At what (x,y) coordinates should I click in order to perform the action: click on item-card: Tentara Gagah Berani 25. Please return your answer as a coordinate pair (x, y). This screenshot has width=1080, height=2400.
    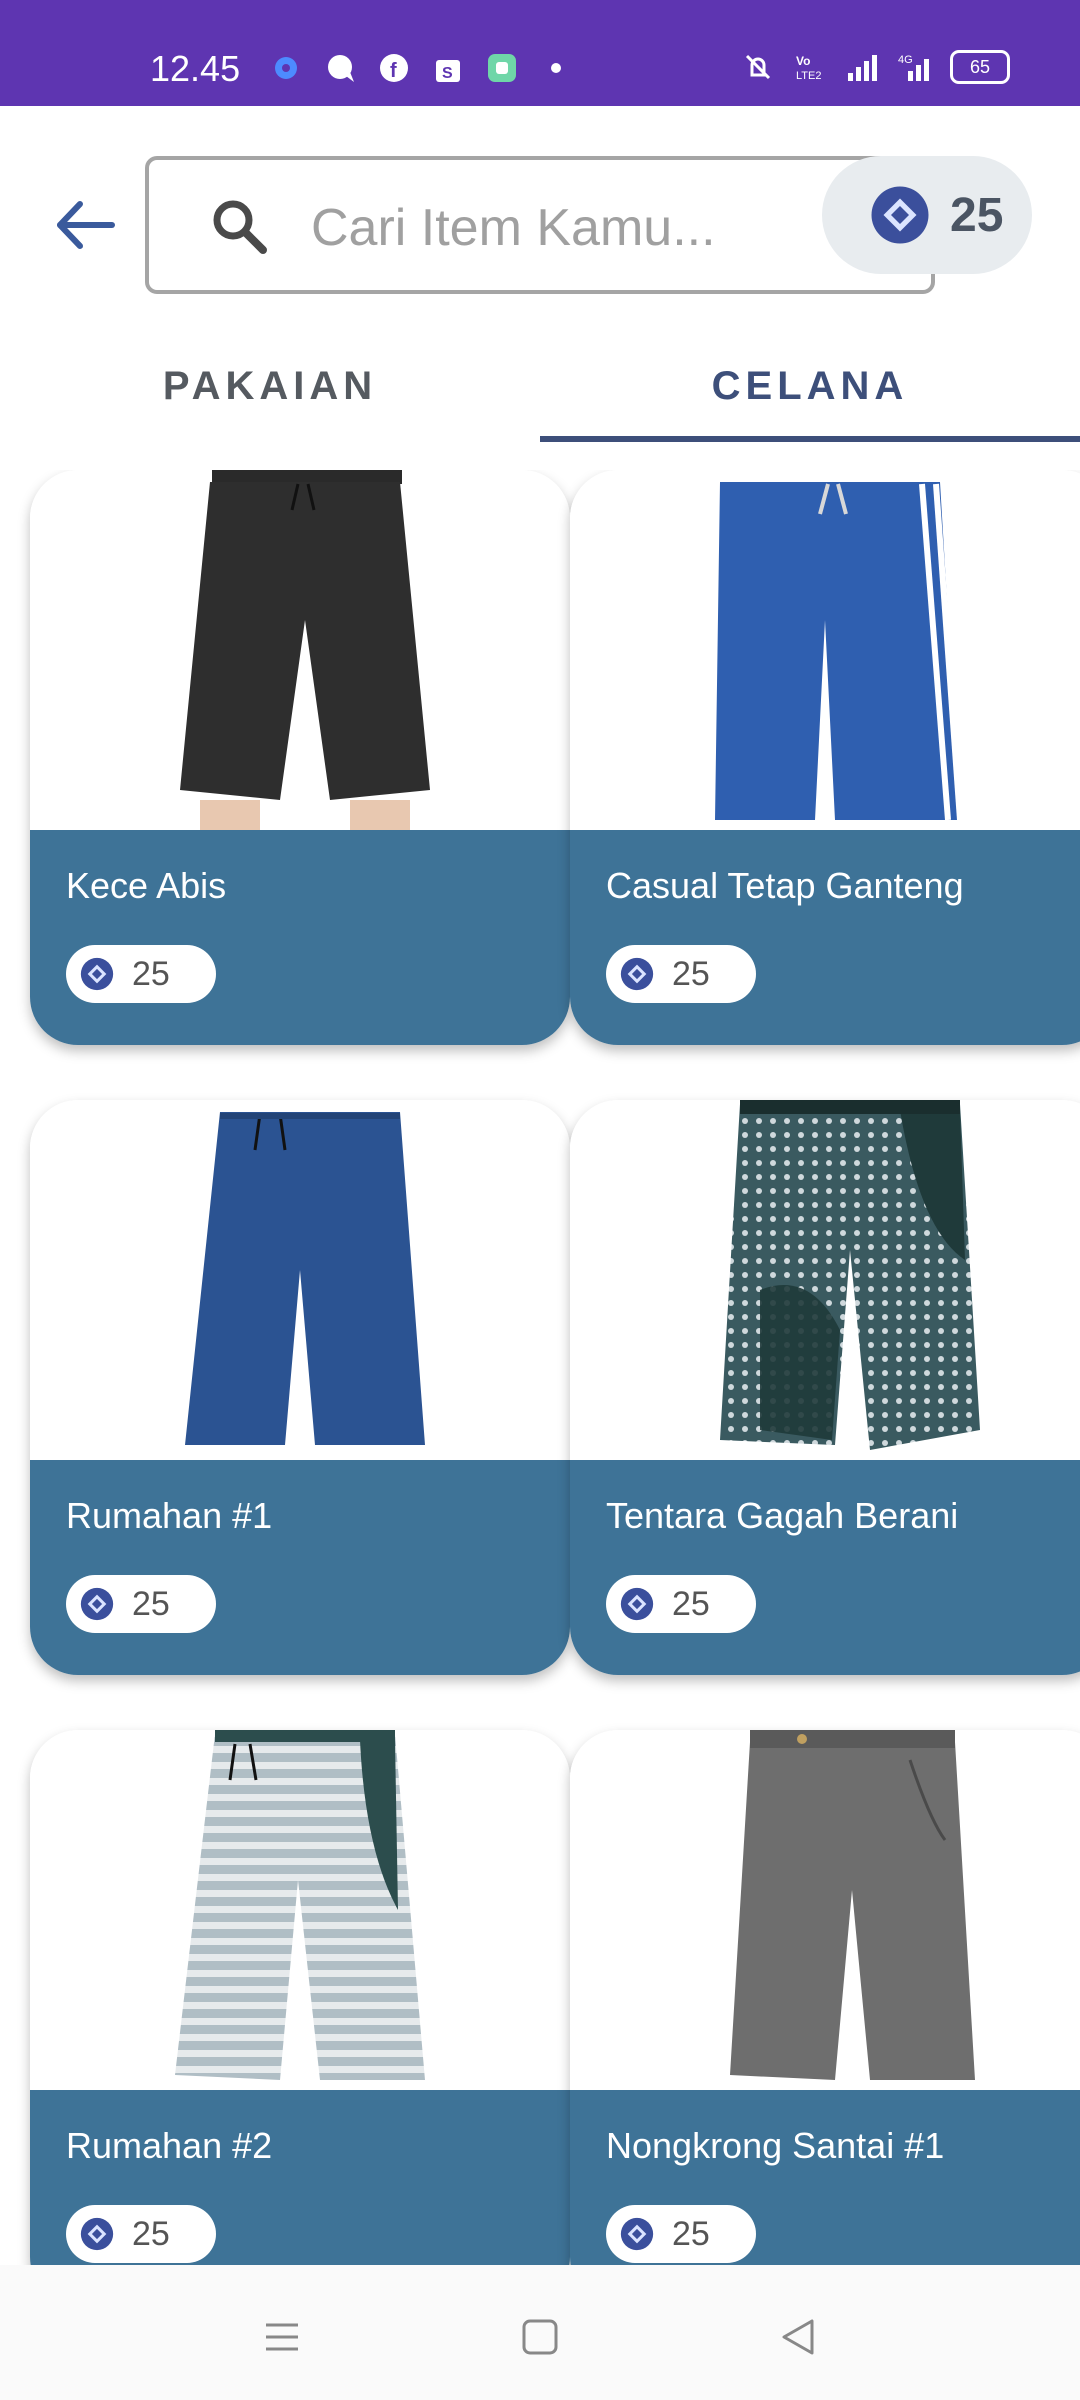
    Looking at the image, I should click on (825, 1387).